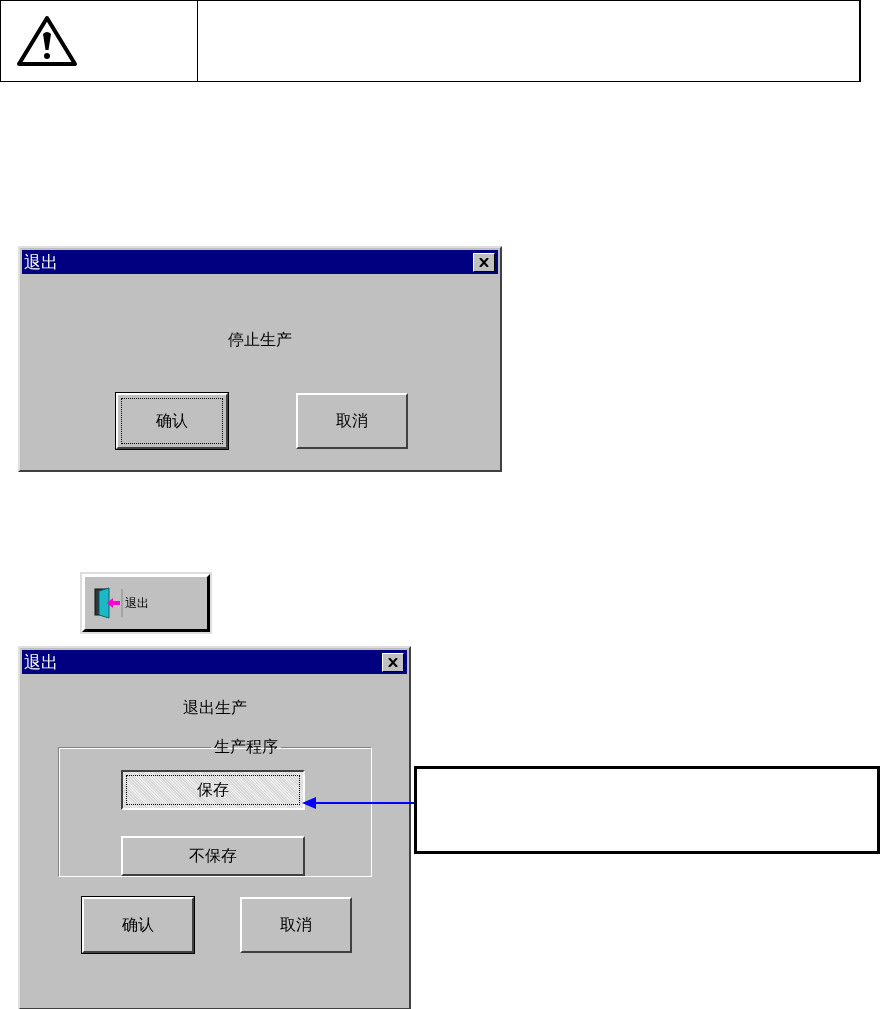 The width and height of the screenshot is (883, 1009). I want to click on dialog-message: 停止生产, so click(260, 340).